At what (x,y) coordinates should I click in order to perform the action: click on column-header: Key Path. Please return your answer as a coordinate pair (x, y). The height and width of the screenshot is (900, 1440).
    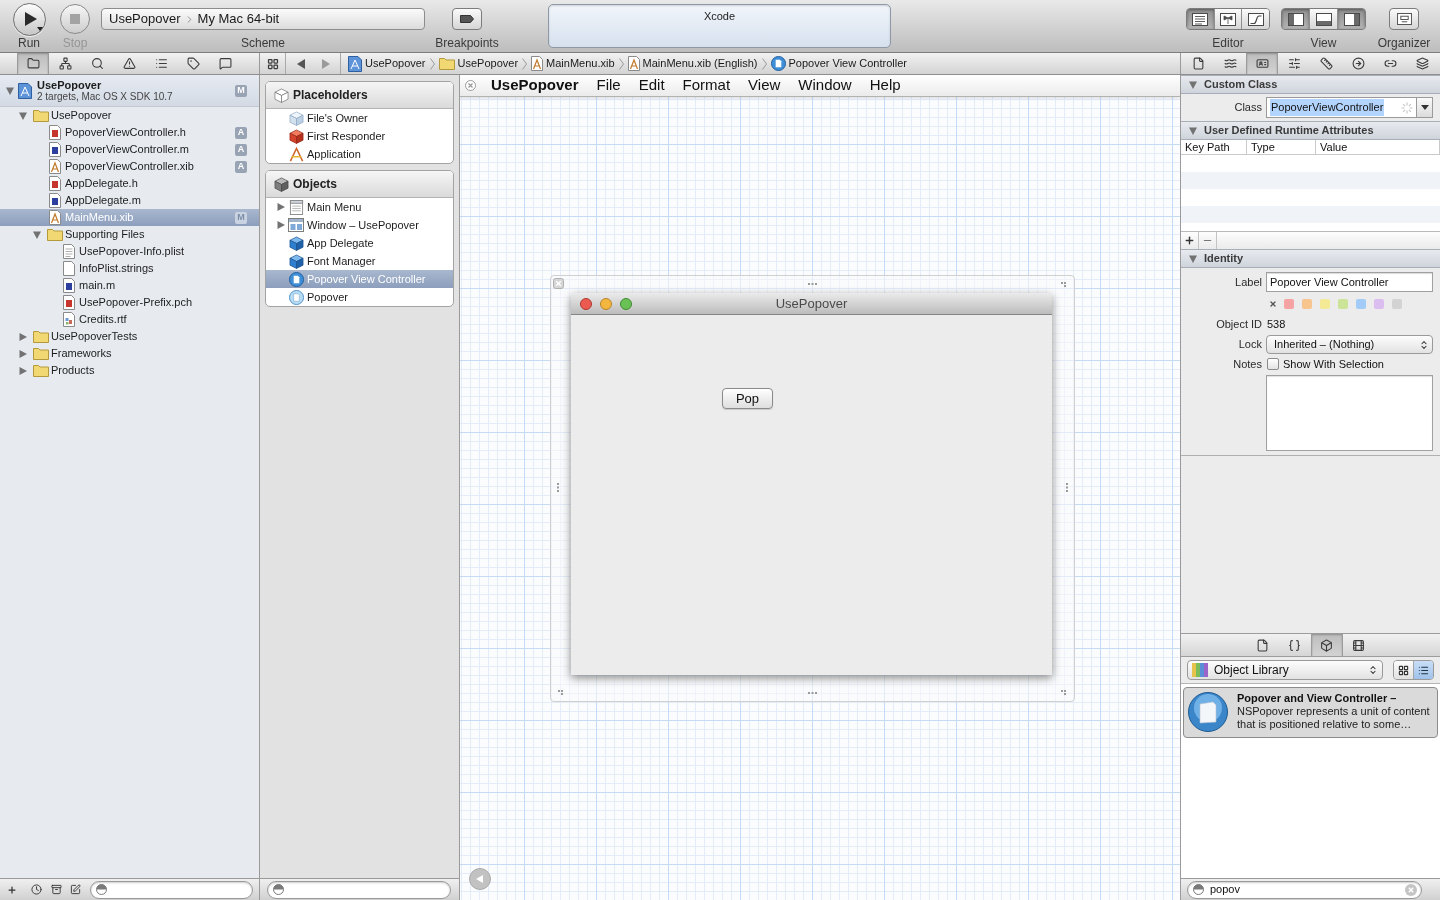
    Looking at the image, I should click on (1214, 147).